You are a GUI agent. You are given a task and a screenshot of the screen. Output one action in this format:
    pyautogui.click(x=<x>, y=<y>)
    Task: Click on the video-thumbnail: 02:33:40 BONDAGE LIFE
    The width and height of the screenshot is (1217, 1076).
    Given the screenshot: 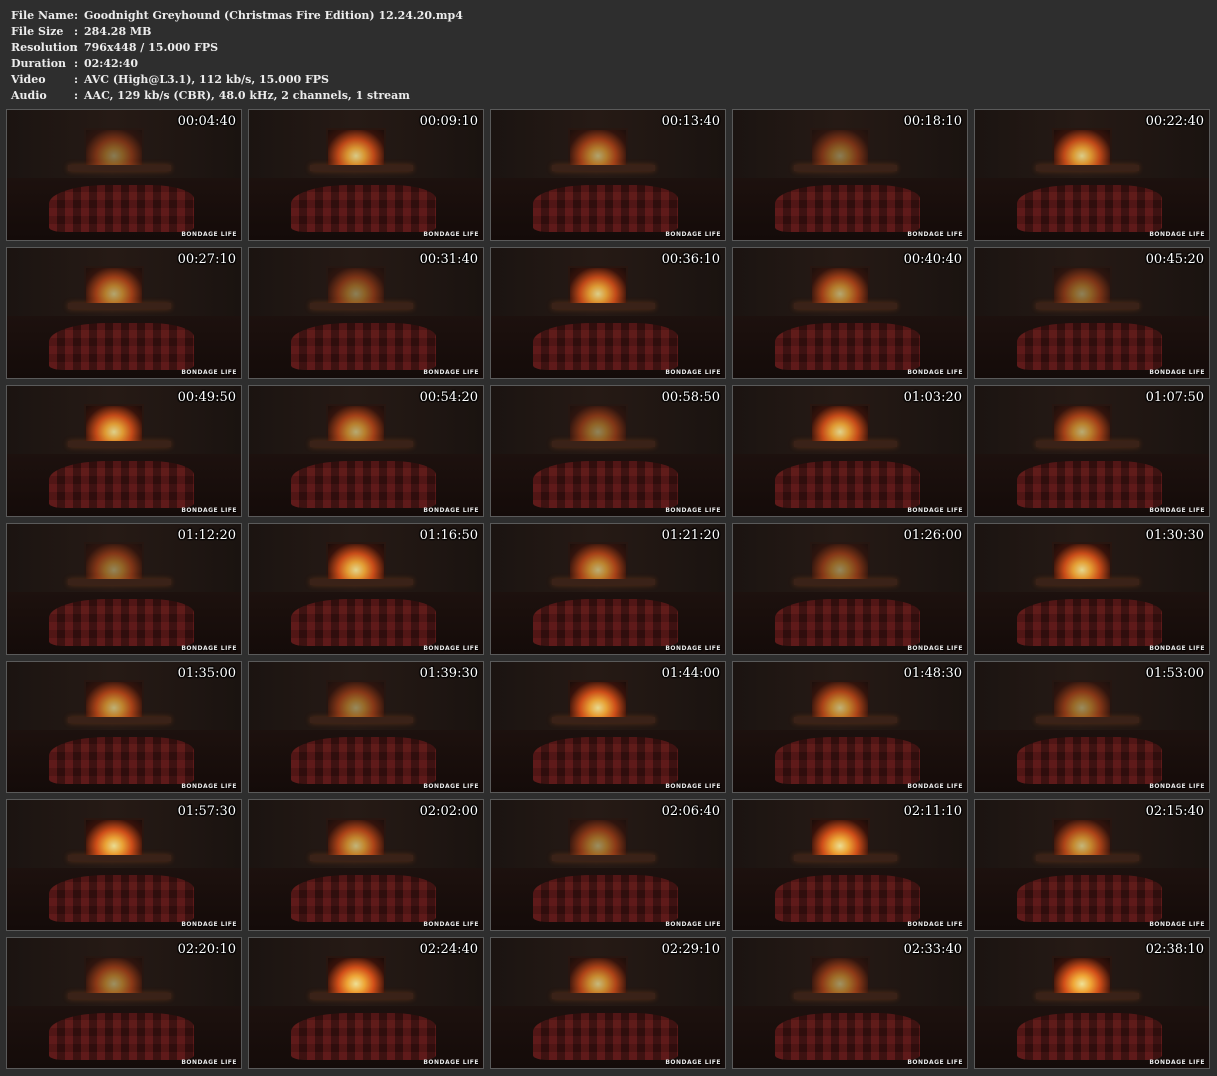 What is the action you would take?
    pyautogui.click(x=850, y=1003)
    